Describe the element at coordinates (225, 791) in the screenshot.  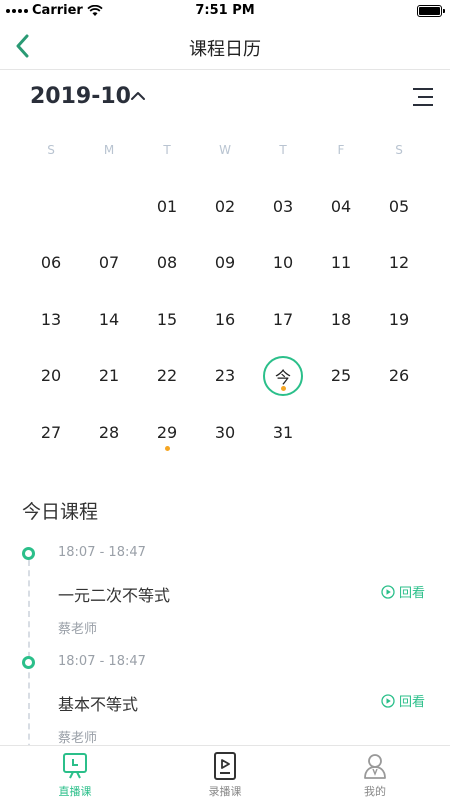
I see `tab-label: 录播课` at that location.